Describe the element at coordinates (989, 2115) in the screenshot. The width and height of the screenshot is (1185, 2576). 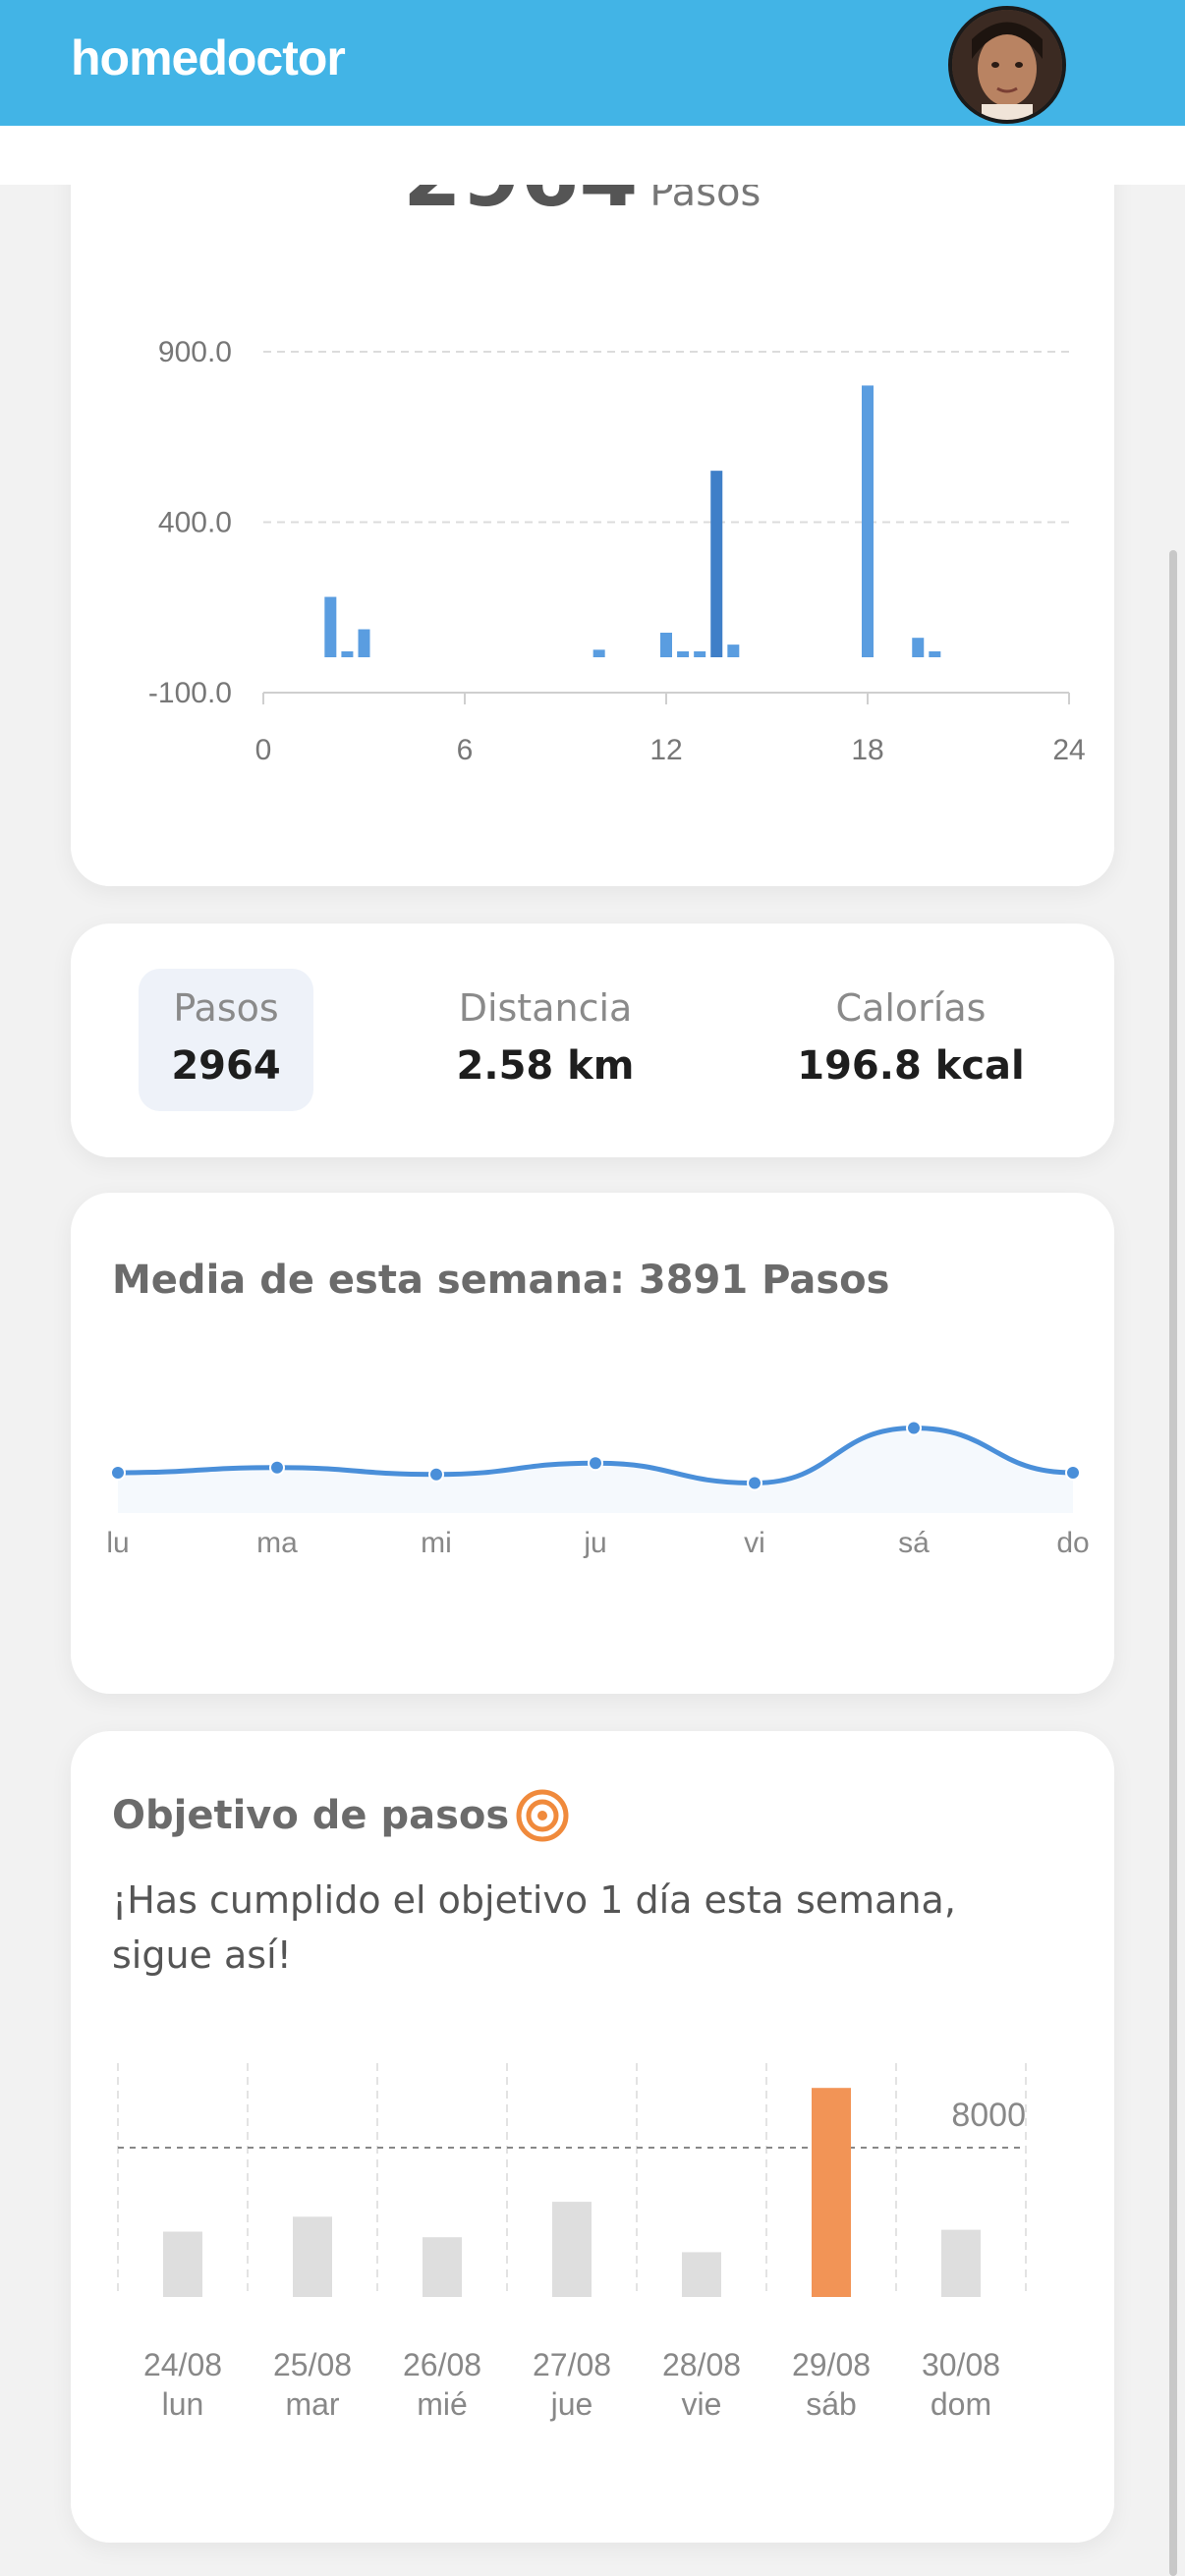
I see `goal-value-label: 8000` at that location.